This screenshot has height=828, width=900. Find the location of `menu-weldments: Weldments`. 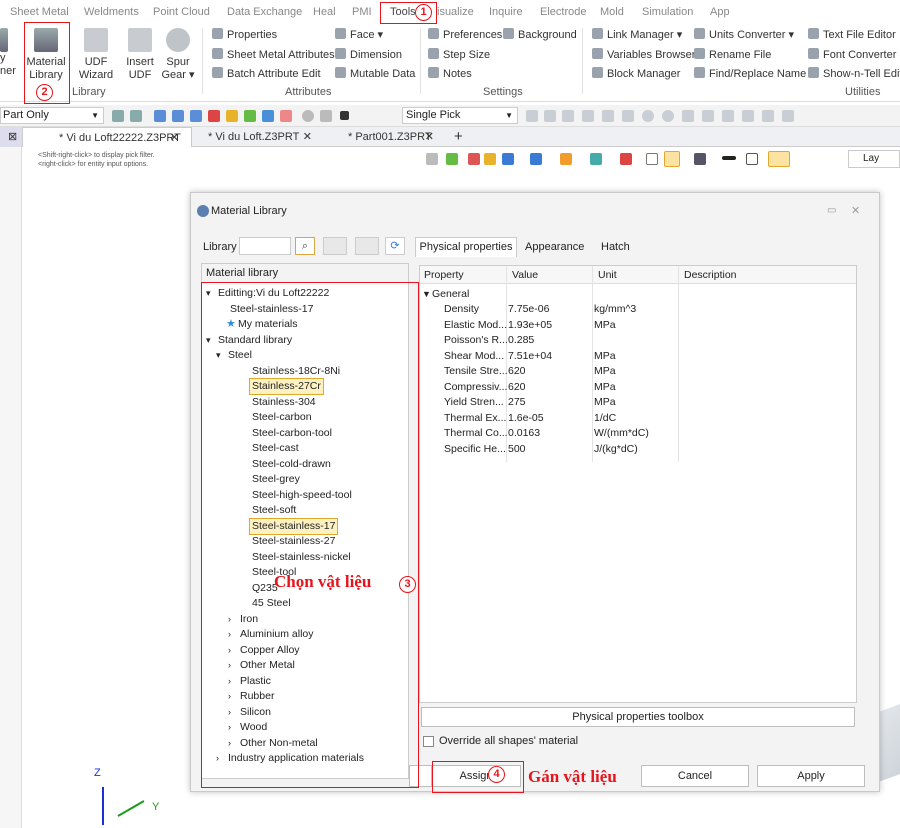

menu-weldments: Weldments is located at coordinates (111, 12).